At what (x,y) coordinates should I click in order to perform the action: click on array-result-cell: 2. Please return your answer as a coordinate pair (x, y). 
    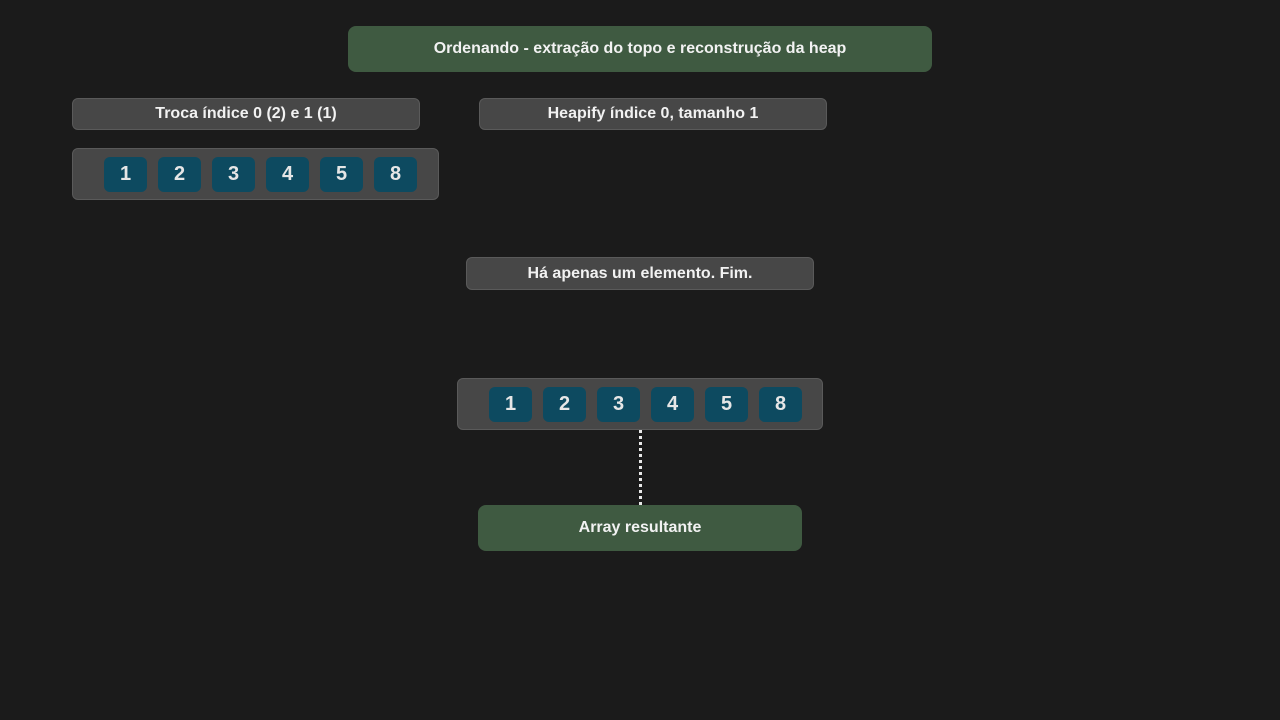
    Looking at the image, I should click on (564, 404).